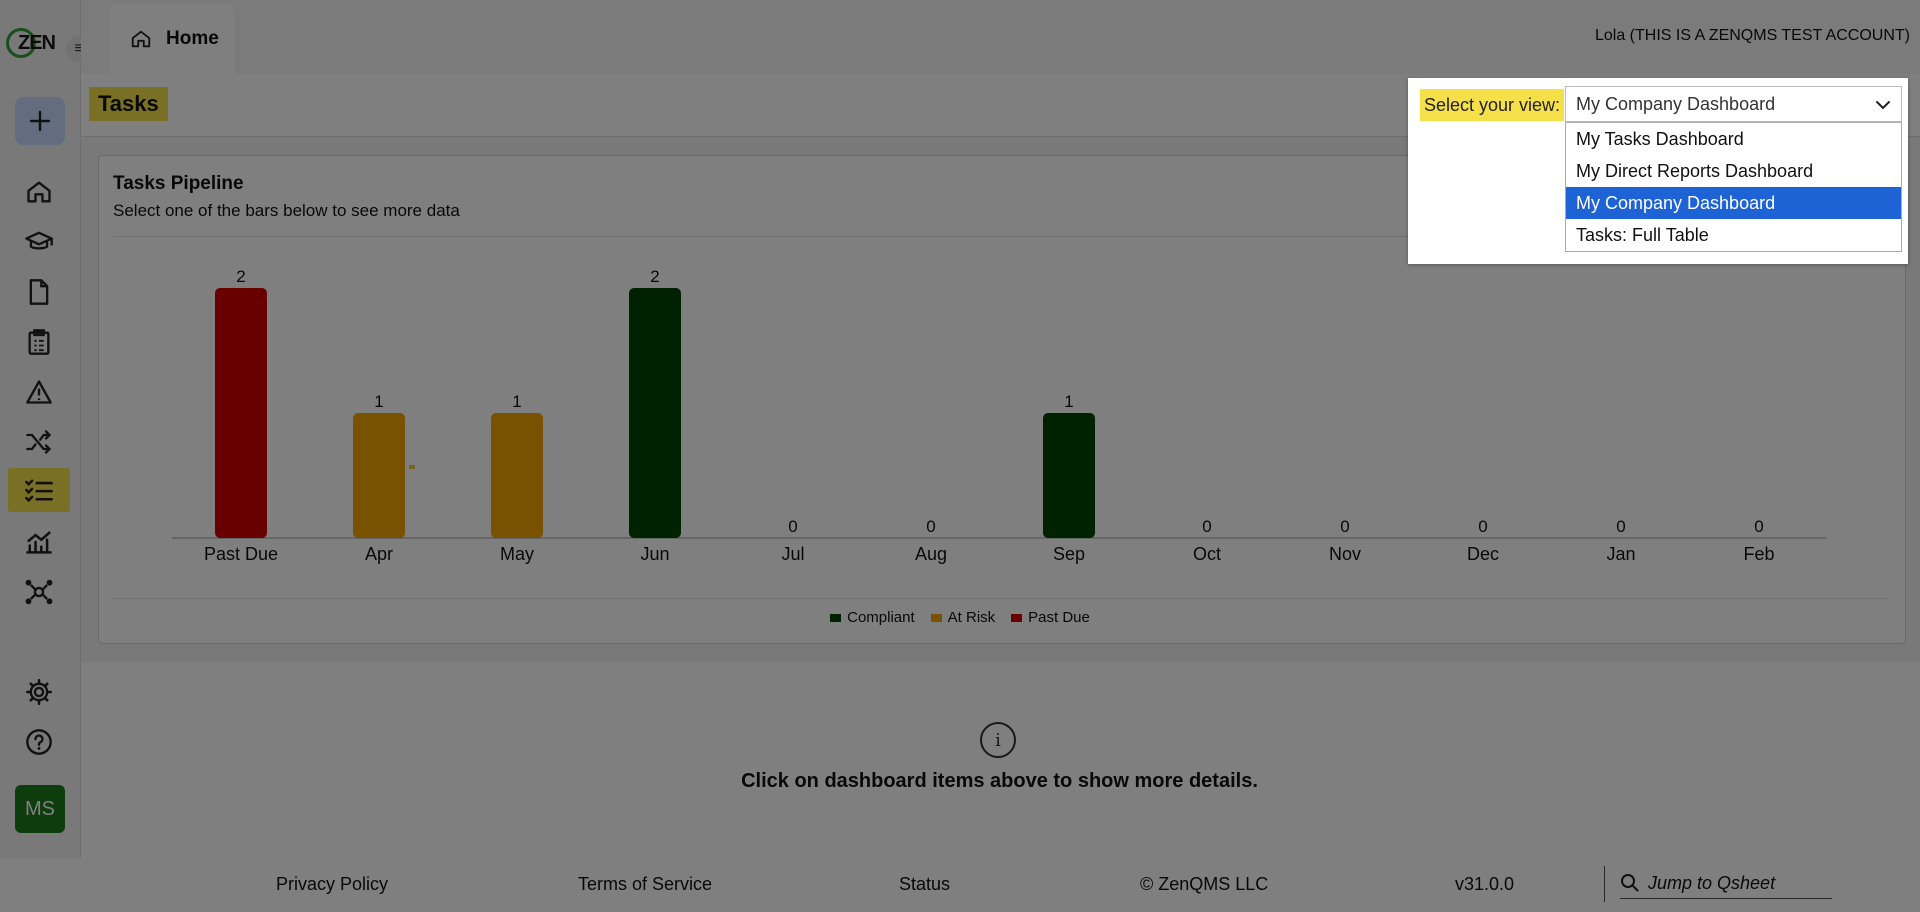 This screenshot has width=1920, height=912. I want to click on chevron-down-icon, so click(1883, 105).